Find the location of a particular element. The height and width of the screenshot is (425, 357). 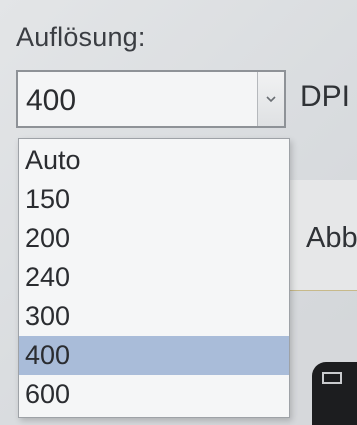

option-600: 600 is located at coordinates (154, 394).